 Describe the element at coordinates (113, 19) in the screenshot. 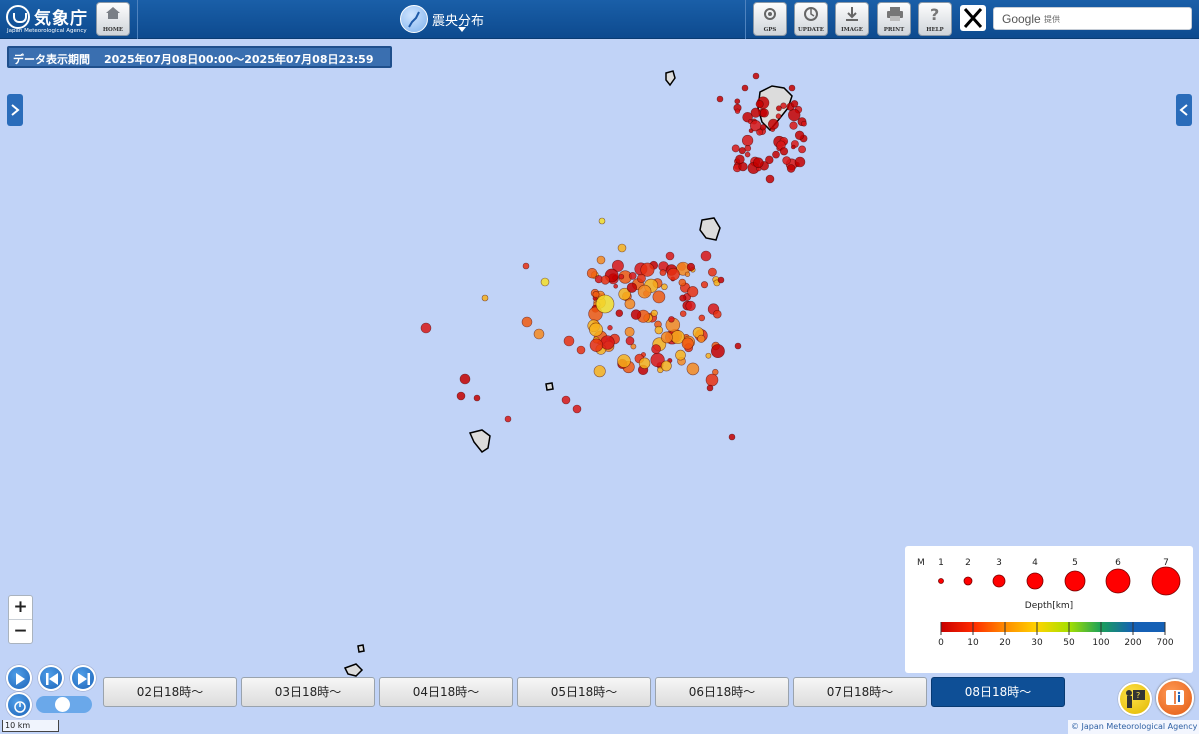

I see `home-button: HOME` at that location.